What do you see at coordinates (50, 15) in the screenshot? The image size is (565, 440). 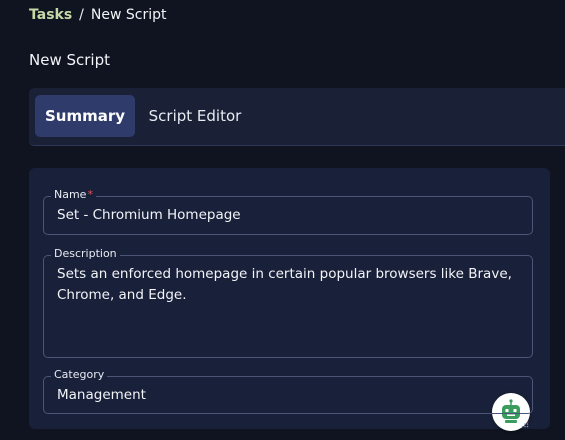 I see `breadcrumb-tasks-link: Tasks` at bounding box center [50, 15].